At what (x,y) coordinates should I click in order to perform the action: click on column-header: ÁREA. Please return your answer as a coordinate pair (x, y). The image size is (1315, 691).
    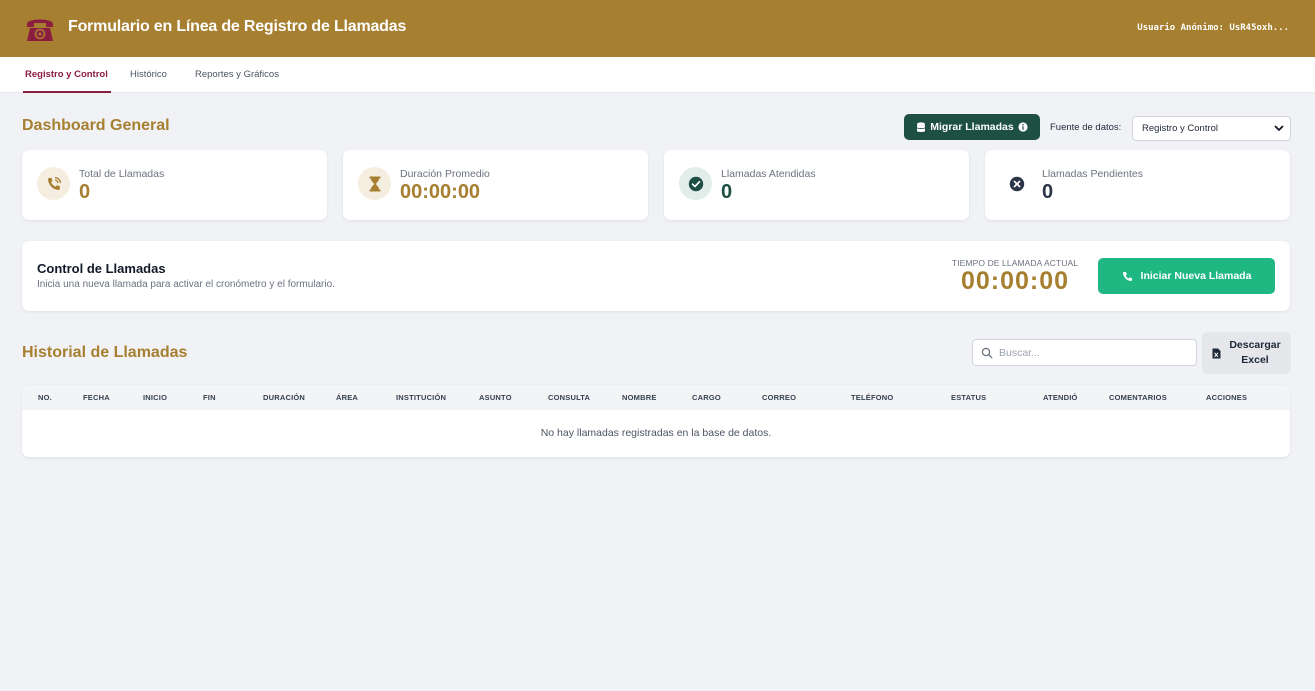
    Looking at the image, I should click on (347, 397).